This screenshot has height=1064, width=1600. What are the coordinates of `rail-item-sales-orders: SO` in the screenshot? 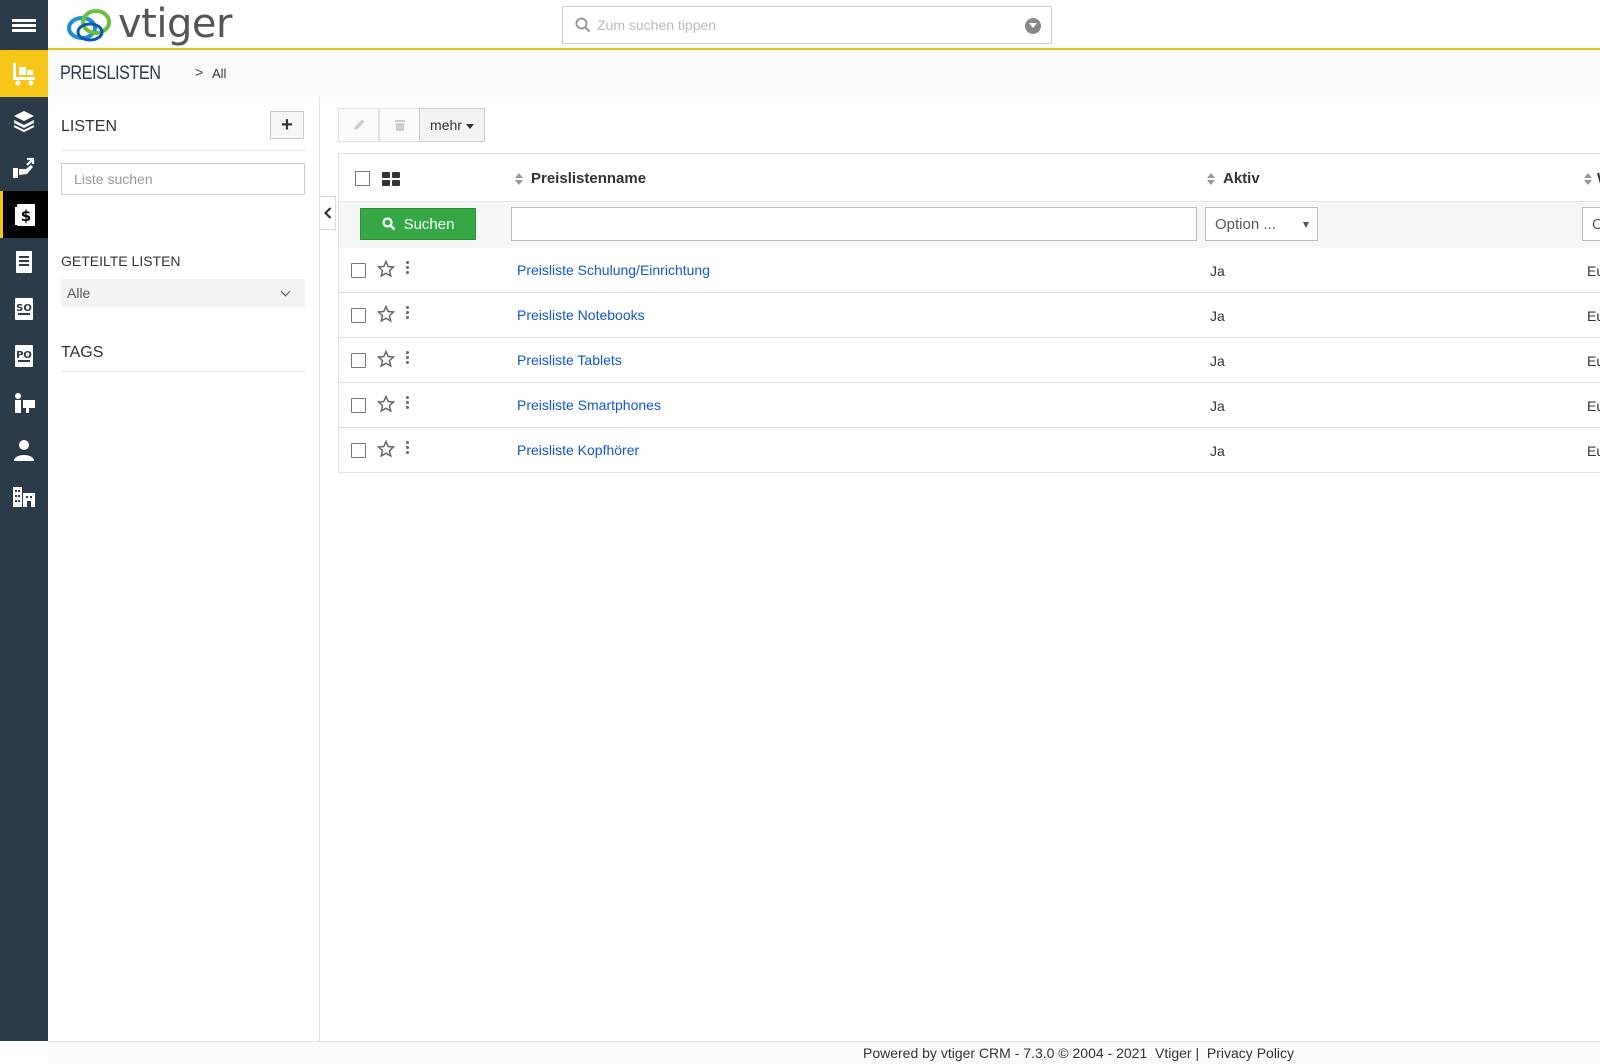 It's located at (24, 308).